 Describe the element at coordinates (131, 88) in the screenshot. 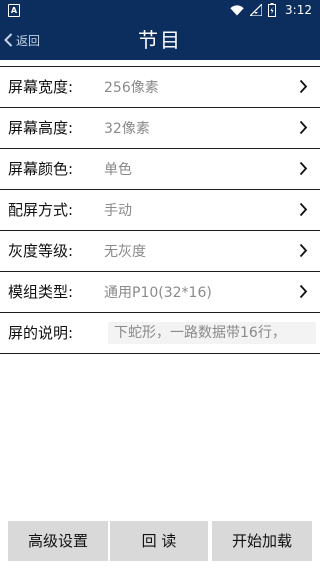

I see `row-value: 256像素` at that location.